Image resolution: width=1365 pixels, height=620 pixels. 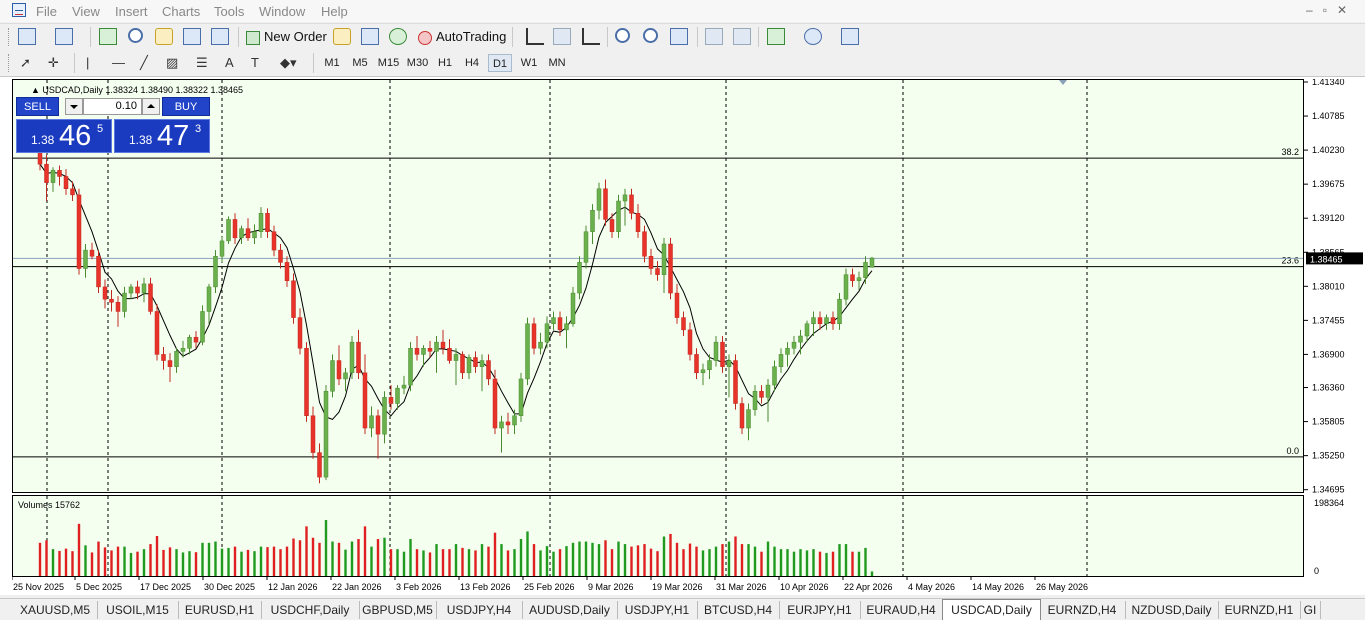 I want to click on timeframe-mn: MN, so click(x=557, y=63).